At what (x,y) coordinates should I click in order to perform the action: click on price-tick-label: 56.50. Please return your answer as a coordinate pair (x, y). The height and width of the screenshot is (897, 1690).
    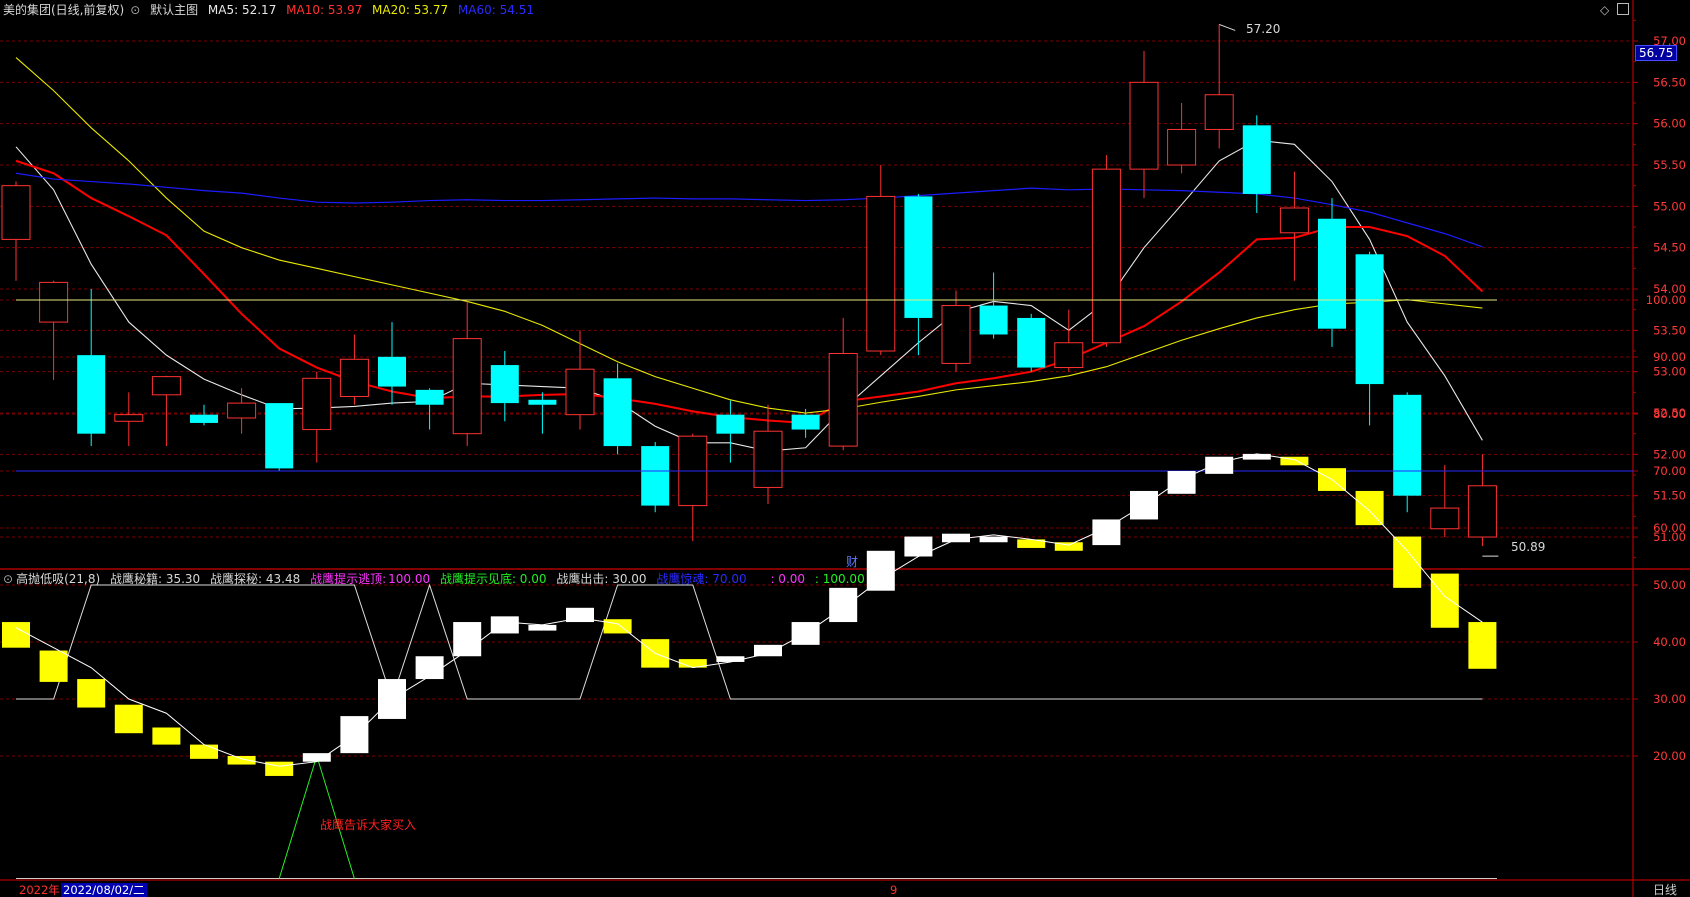
    Looking at the image, I should click on (1669, 82).